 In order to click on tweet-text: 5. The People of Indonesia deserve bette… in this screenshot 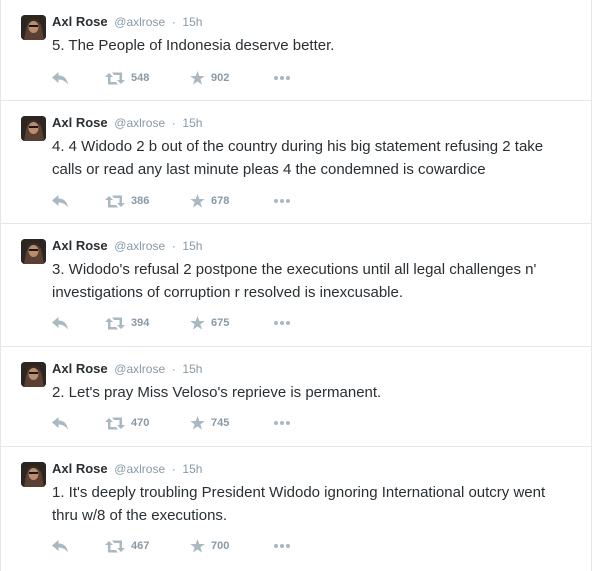, I will do `click(193, 45)`.